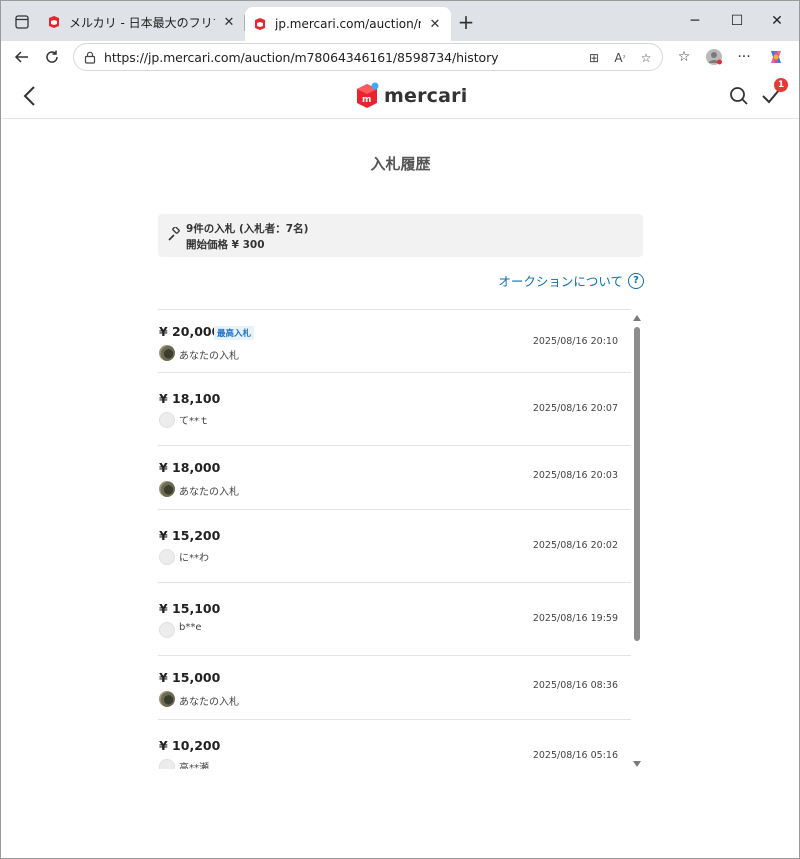  Describe the element at coordinates (394, 619) in the screenshot. I see `bid-row: ¥ 15,100 b**e 2025/08/16 19:59` at that location.